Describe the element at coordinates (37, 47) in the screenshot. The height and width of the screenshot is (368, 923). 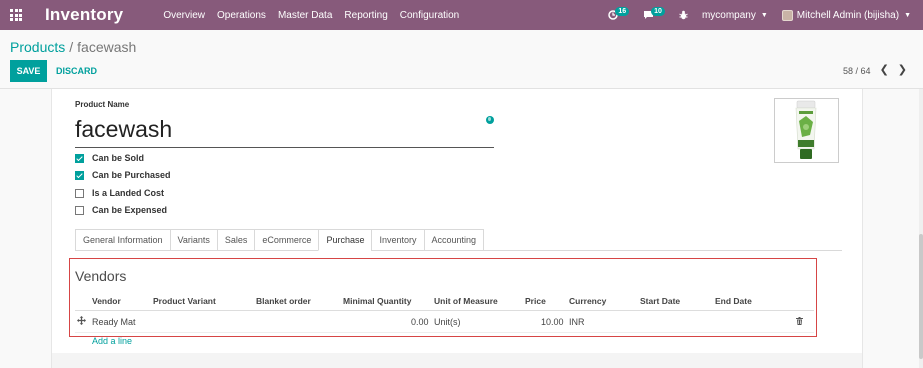
I see `breadcrumb-products-link: Products` at that location.